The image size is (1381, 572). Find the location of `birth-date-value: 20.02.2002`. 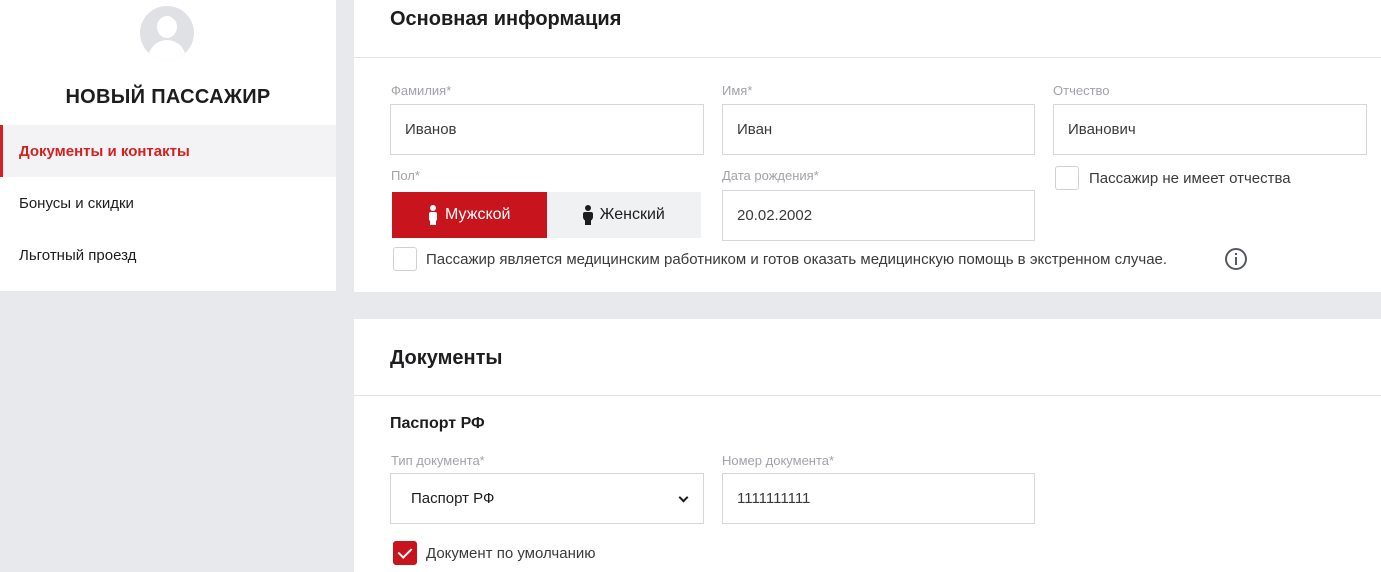

birth-date-value: 20.02.2002 is located at coordinates (775, 215).